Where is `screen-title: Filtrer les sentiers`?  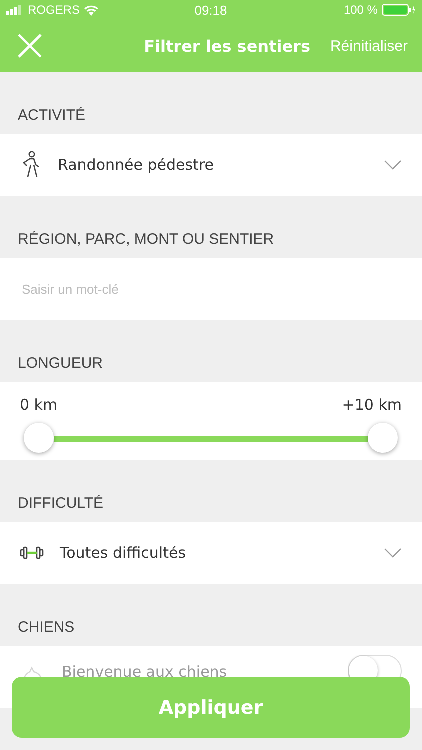
screen-title: Filtrer les sentiers is located at coordinates (227, 46).